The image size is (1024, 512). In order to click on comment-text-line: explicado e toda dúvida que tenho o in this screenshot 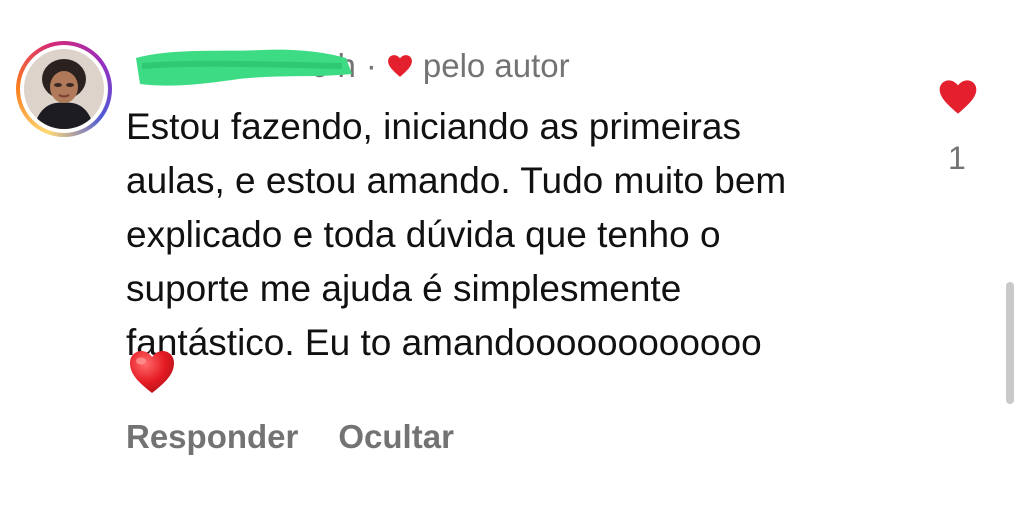, I will do `click(423, 234)`.